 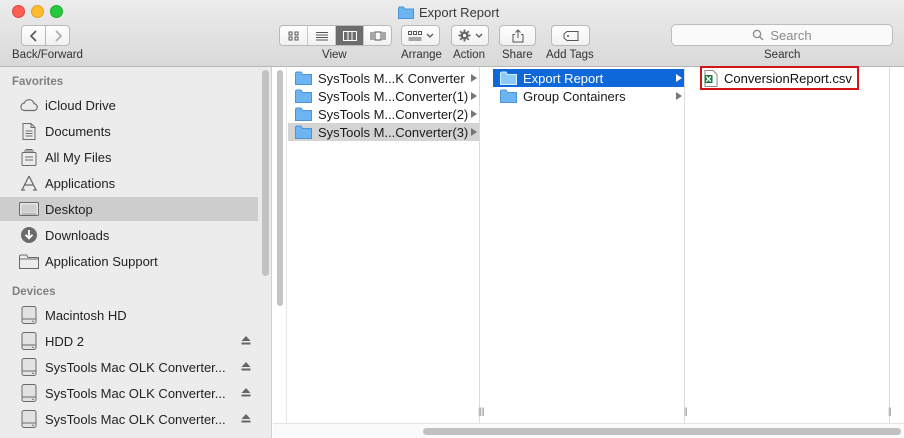 I want to click on share-button, so click(x=517, y=35).